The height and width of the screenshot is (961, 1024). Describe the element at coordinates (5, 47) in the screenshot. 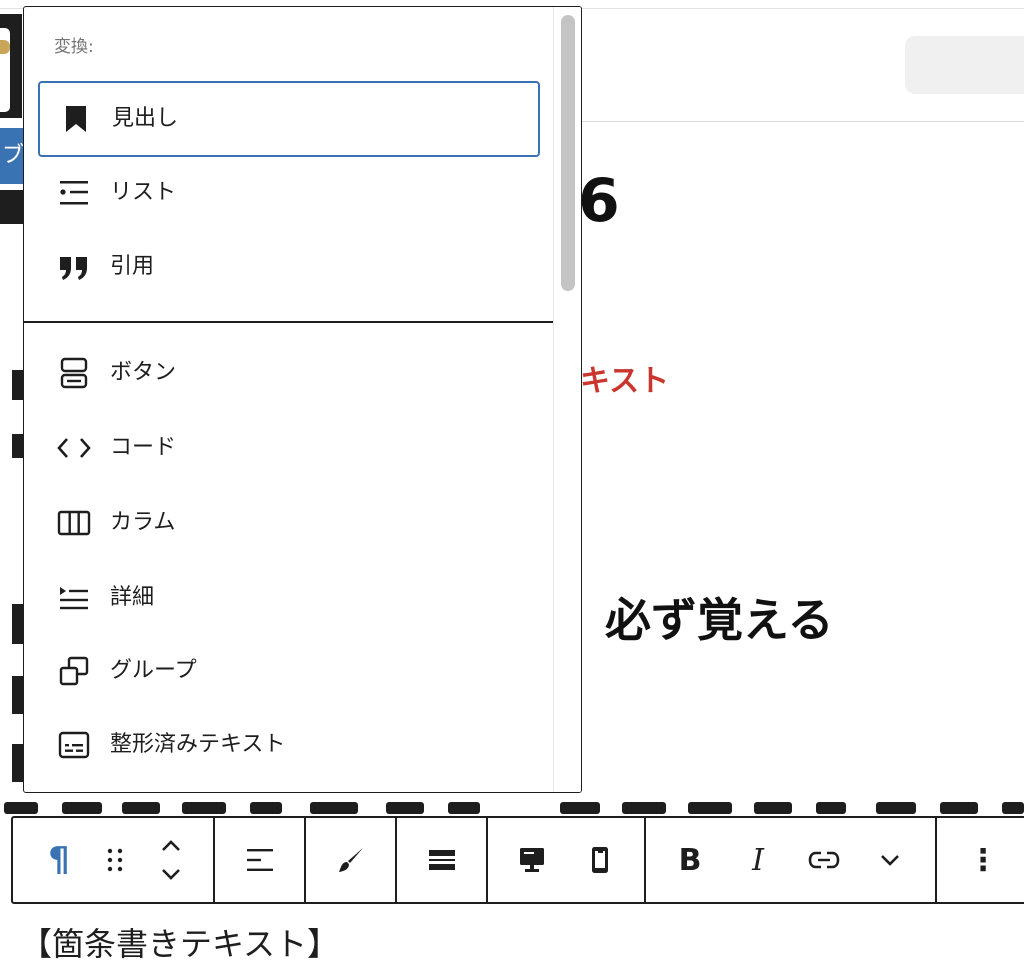

I see `avatar-detail` at that location.